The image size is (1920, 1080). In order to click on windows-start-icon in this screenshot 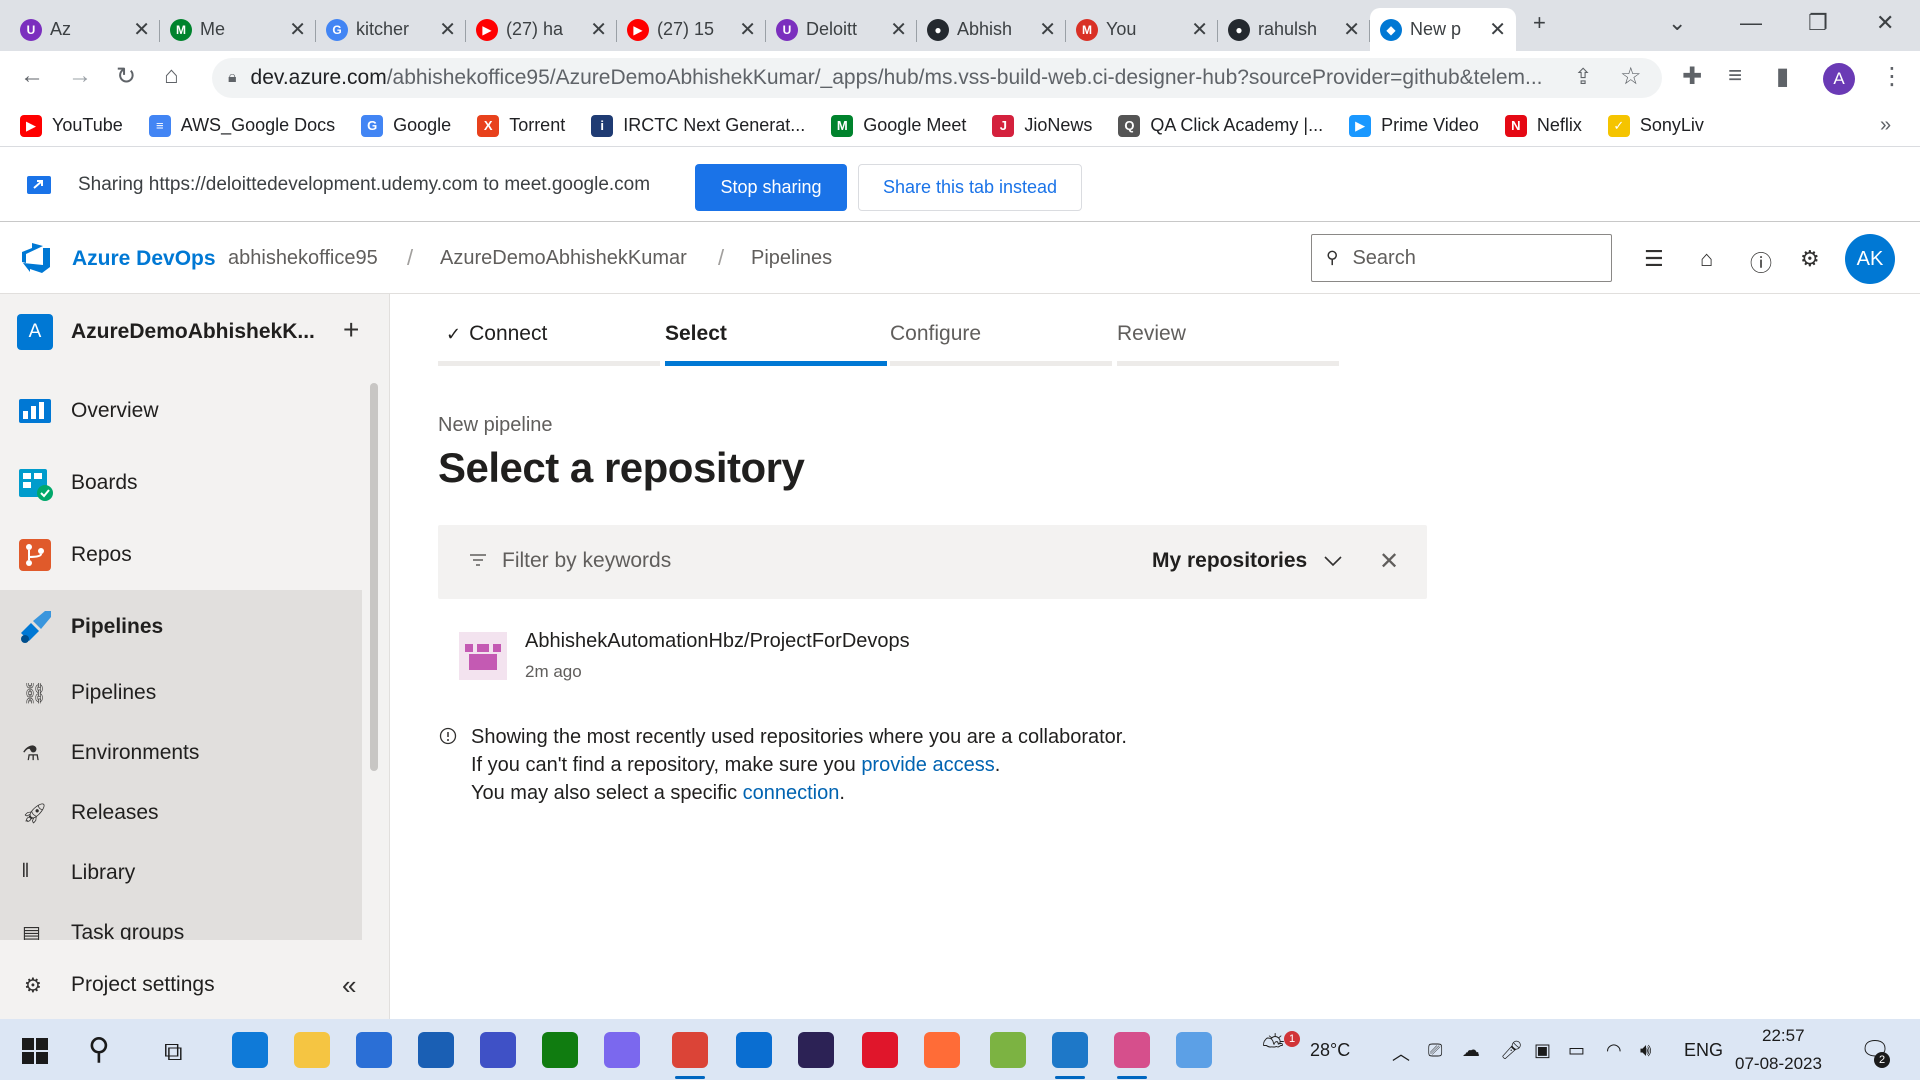, I will do `click(35, 1051)`.